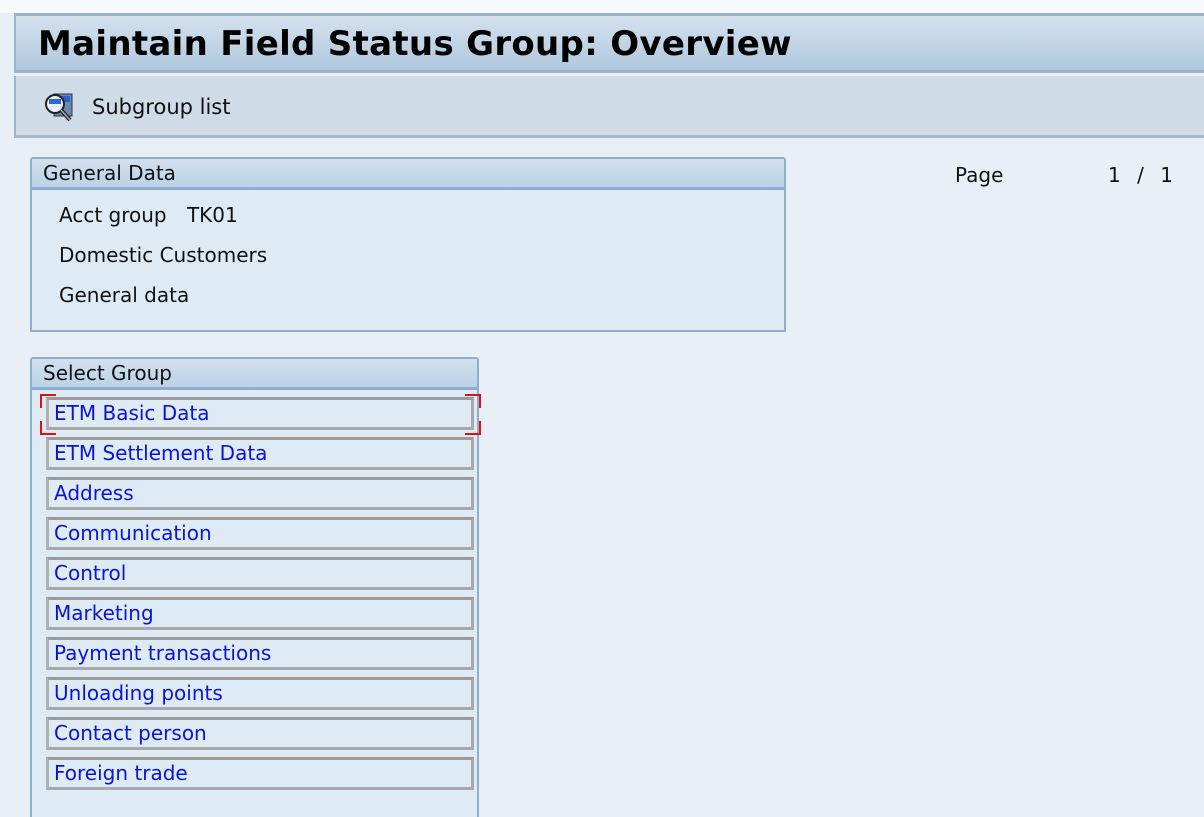  Describe the element at coordinates (59, 107) in the screenshot. I see `search-list-icon` at that location.